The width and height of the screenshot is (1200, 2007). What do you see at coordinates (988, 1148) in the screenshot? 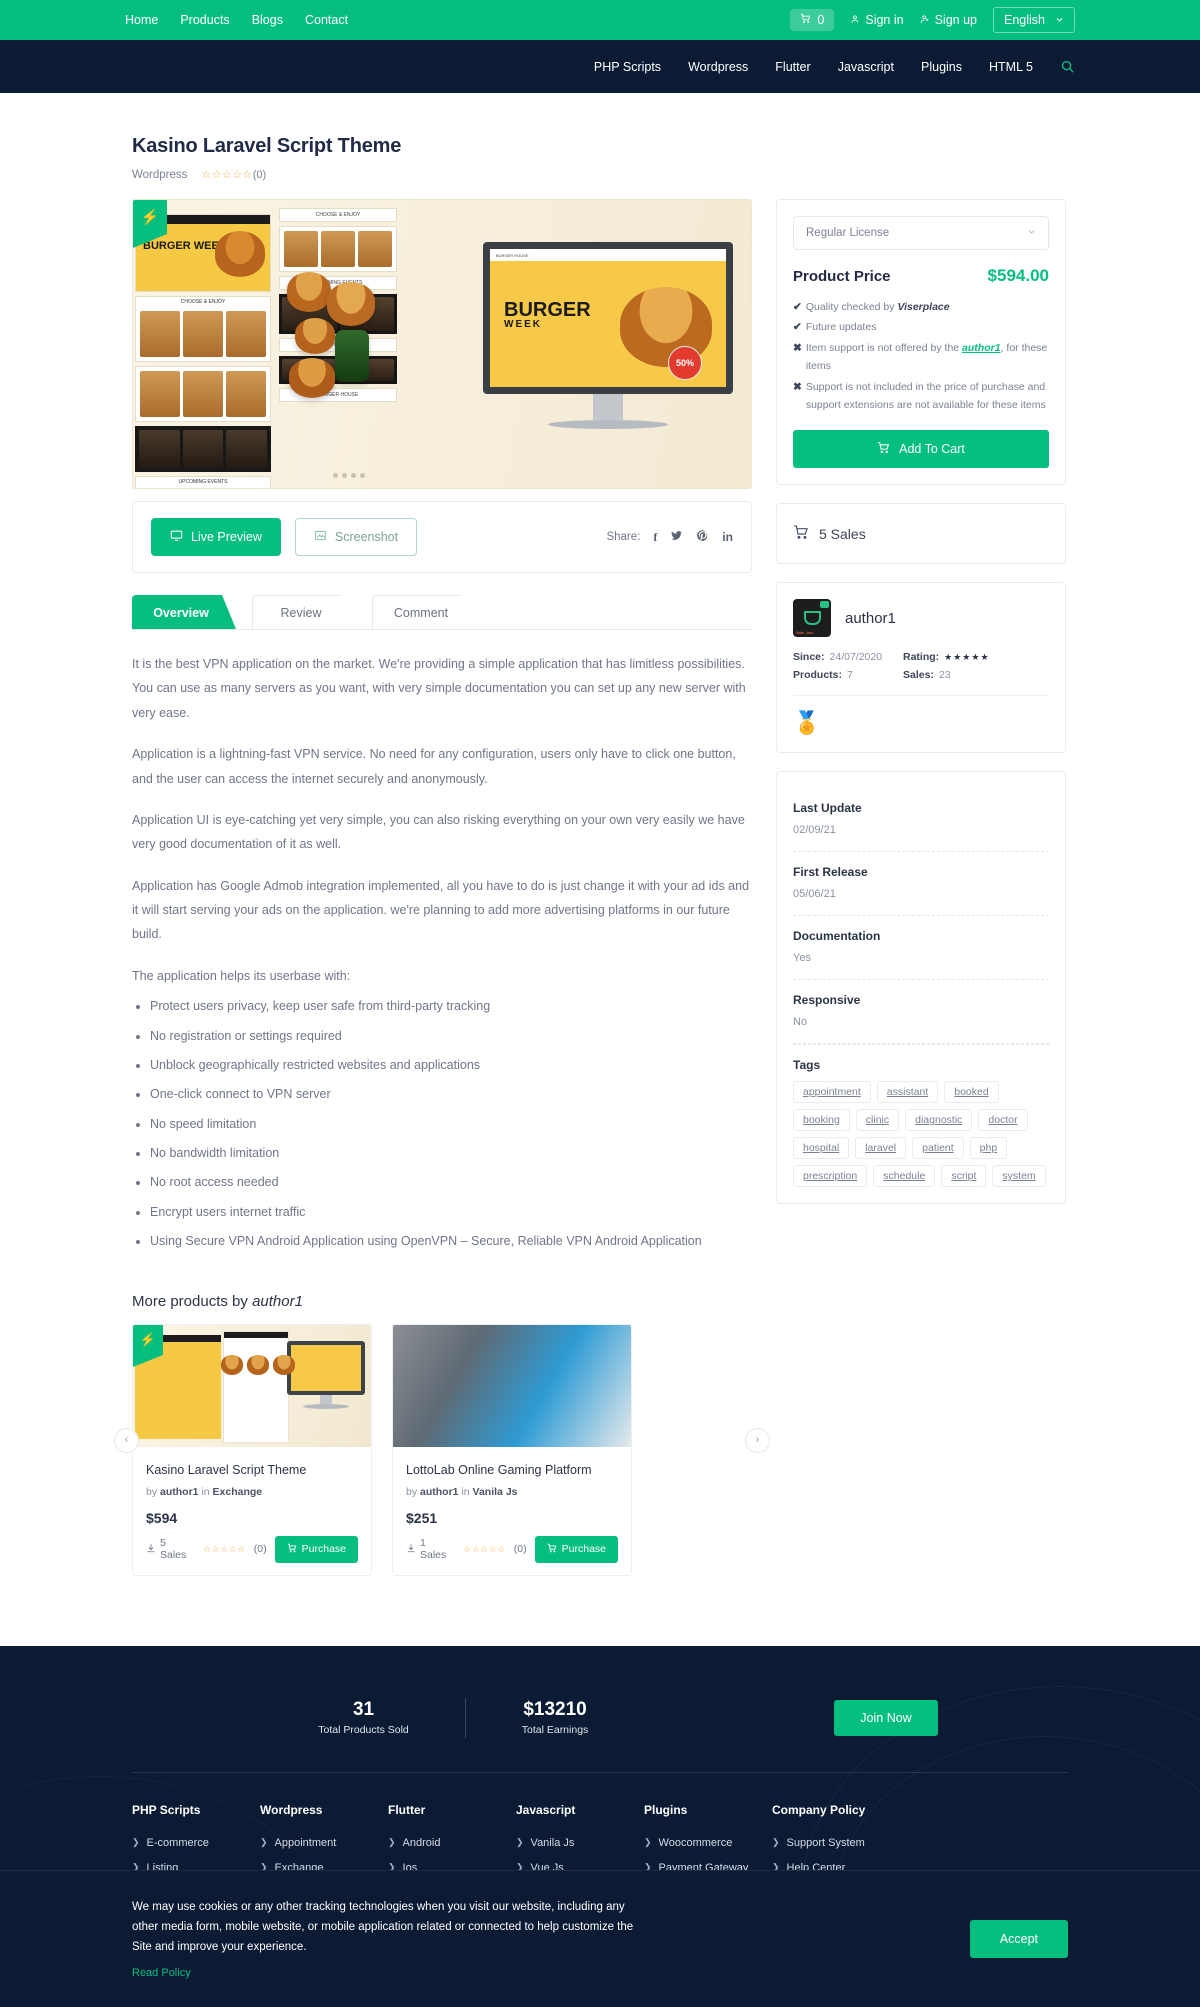
I see `tag-item: php` at bounding box center [988, 1148].